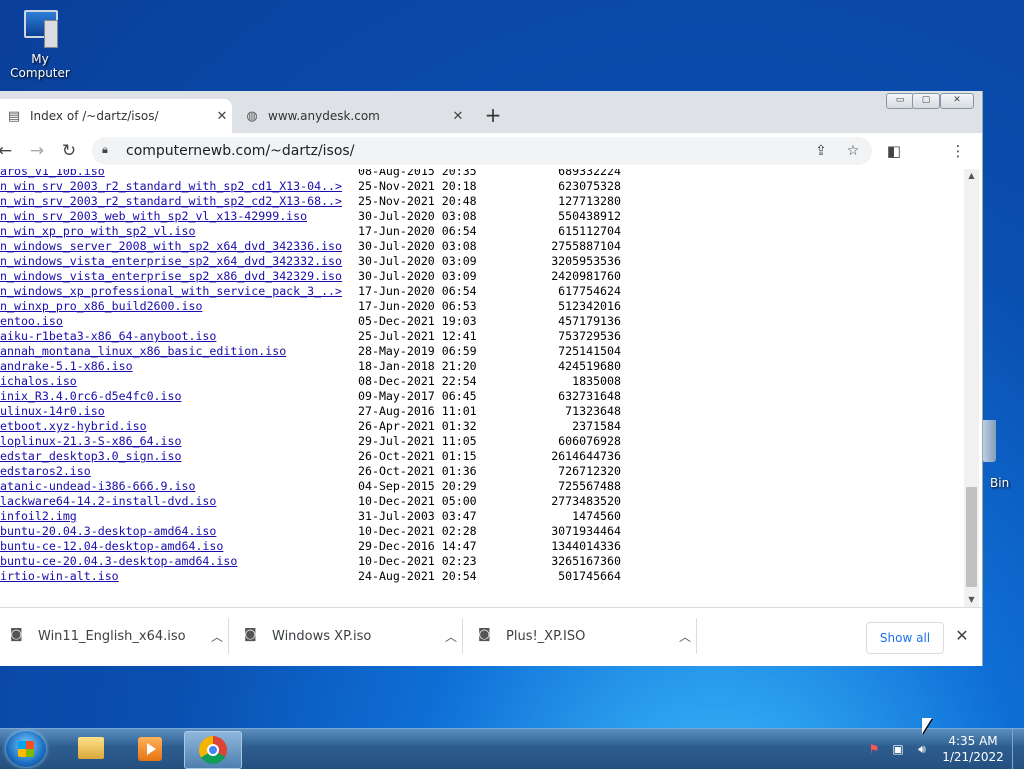 This screenshot has height=769, width=1024. I want to click on file-size: 2371584, so click(596, 426).